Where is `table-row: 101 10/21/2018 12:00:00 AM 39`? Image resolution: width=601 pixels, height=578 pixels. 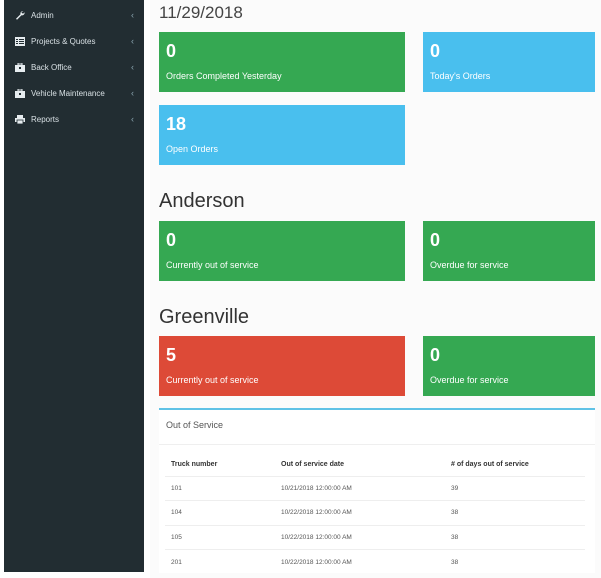
table-row: 101 10/21/2018 12:00:00 AM 39 is located at coordinates (375, 488).